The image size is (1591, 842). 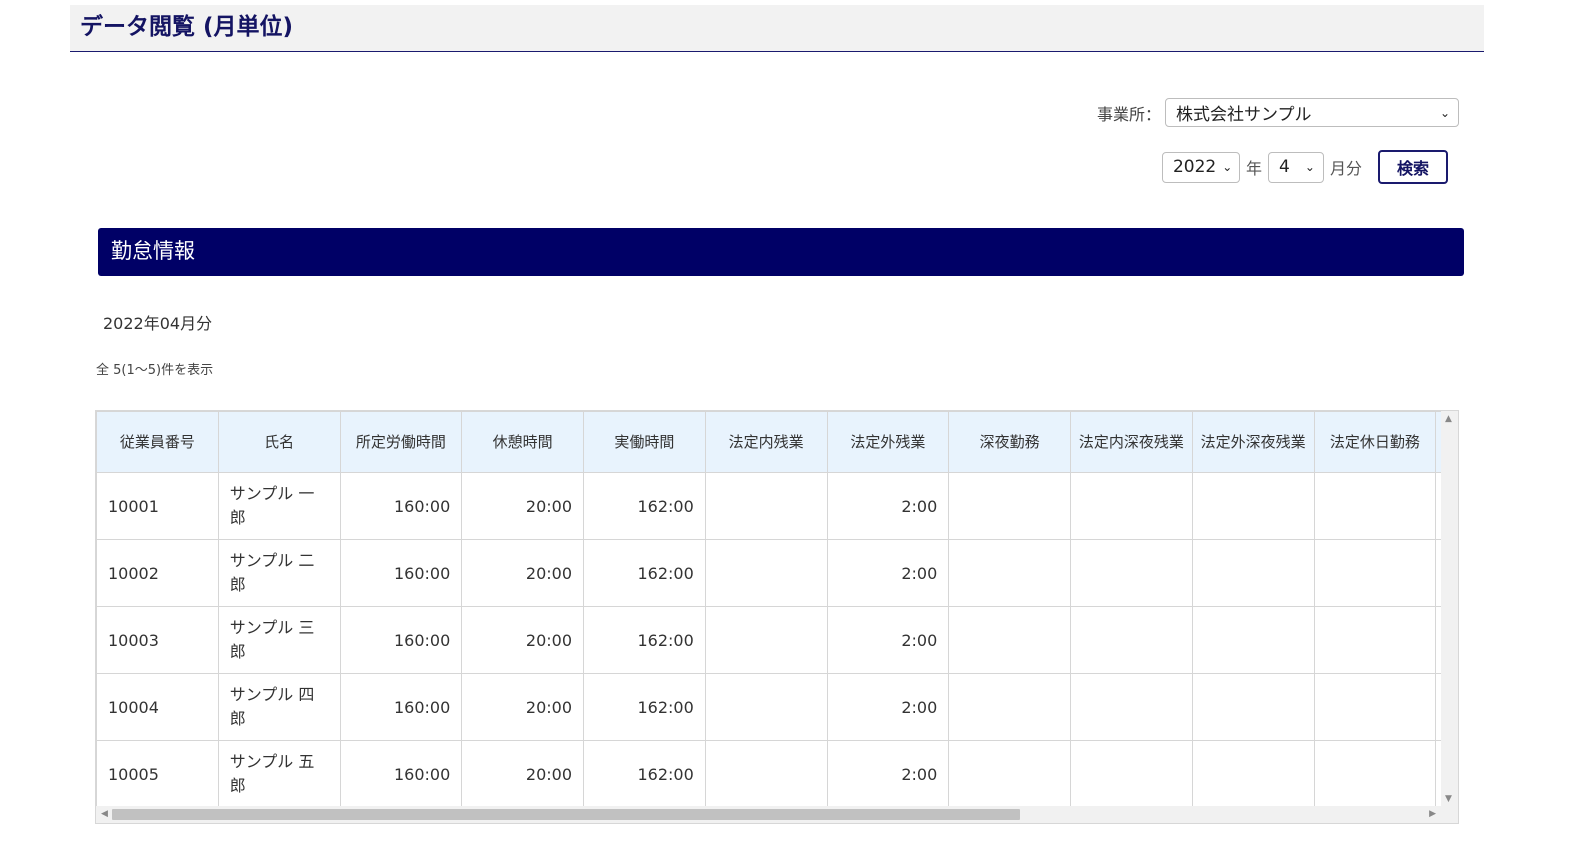 What do you see at coordinates (1448, 799) in the screenshot?
I see `scroll-down-icon: ▼` at bounding box center [1448, 799].